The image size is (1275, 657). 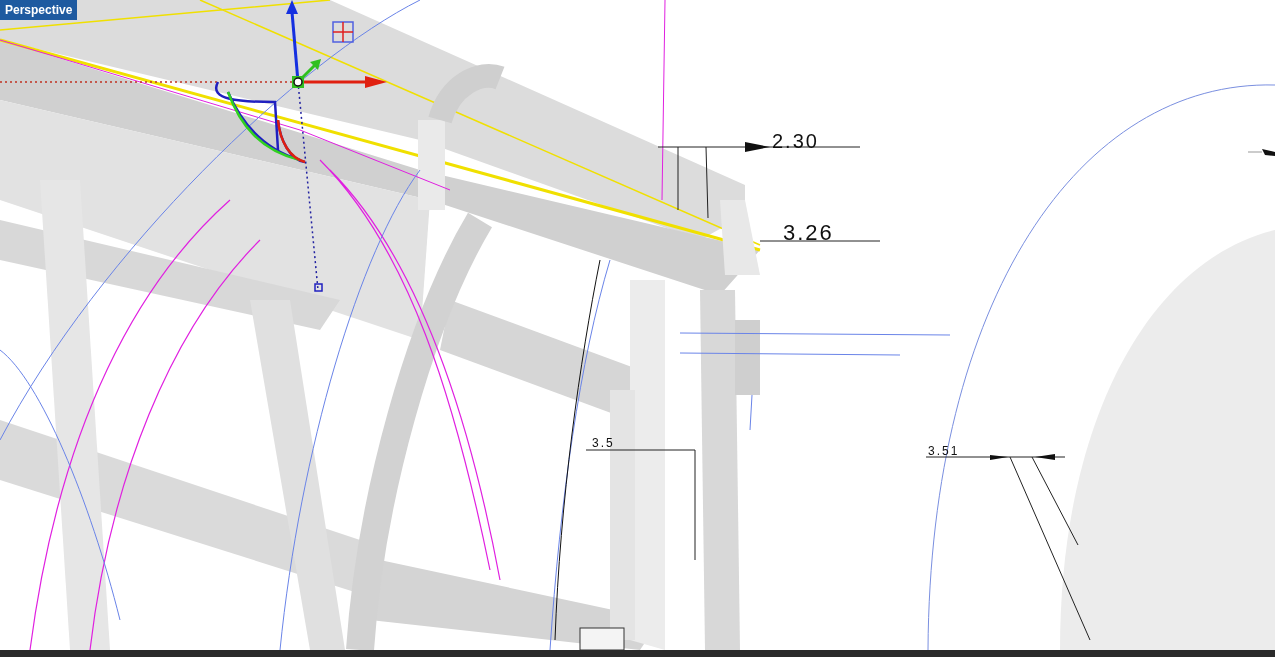 I want to click on gumball-drawing, so click(x=193, y=146).